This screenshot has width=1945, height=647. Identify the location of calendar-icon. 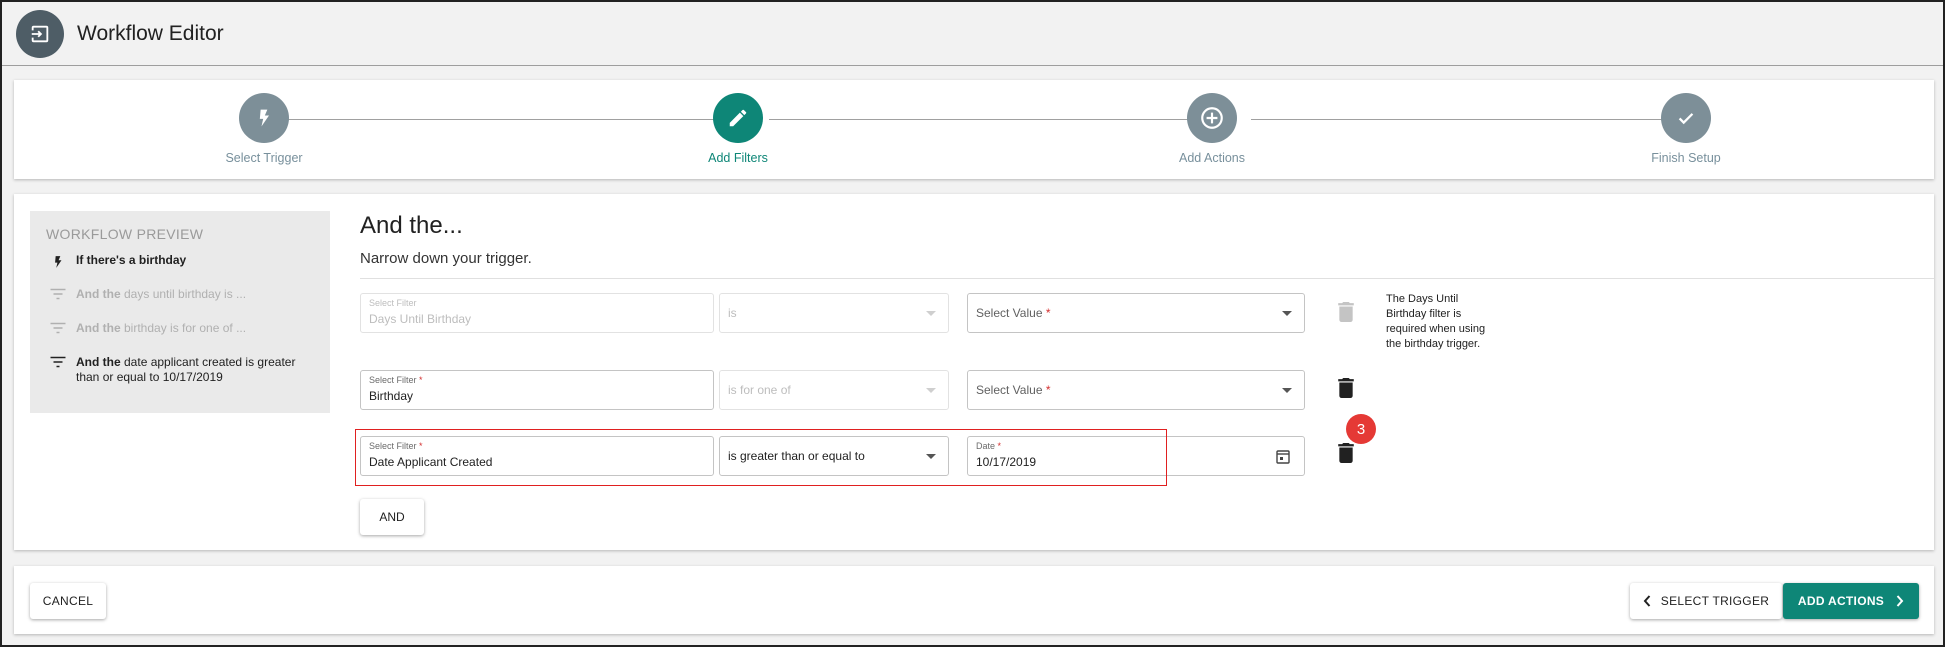
(1283, 459).